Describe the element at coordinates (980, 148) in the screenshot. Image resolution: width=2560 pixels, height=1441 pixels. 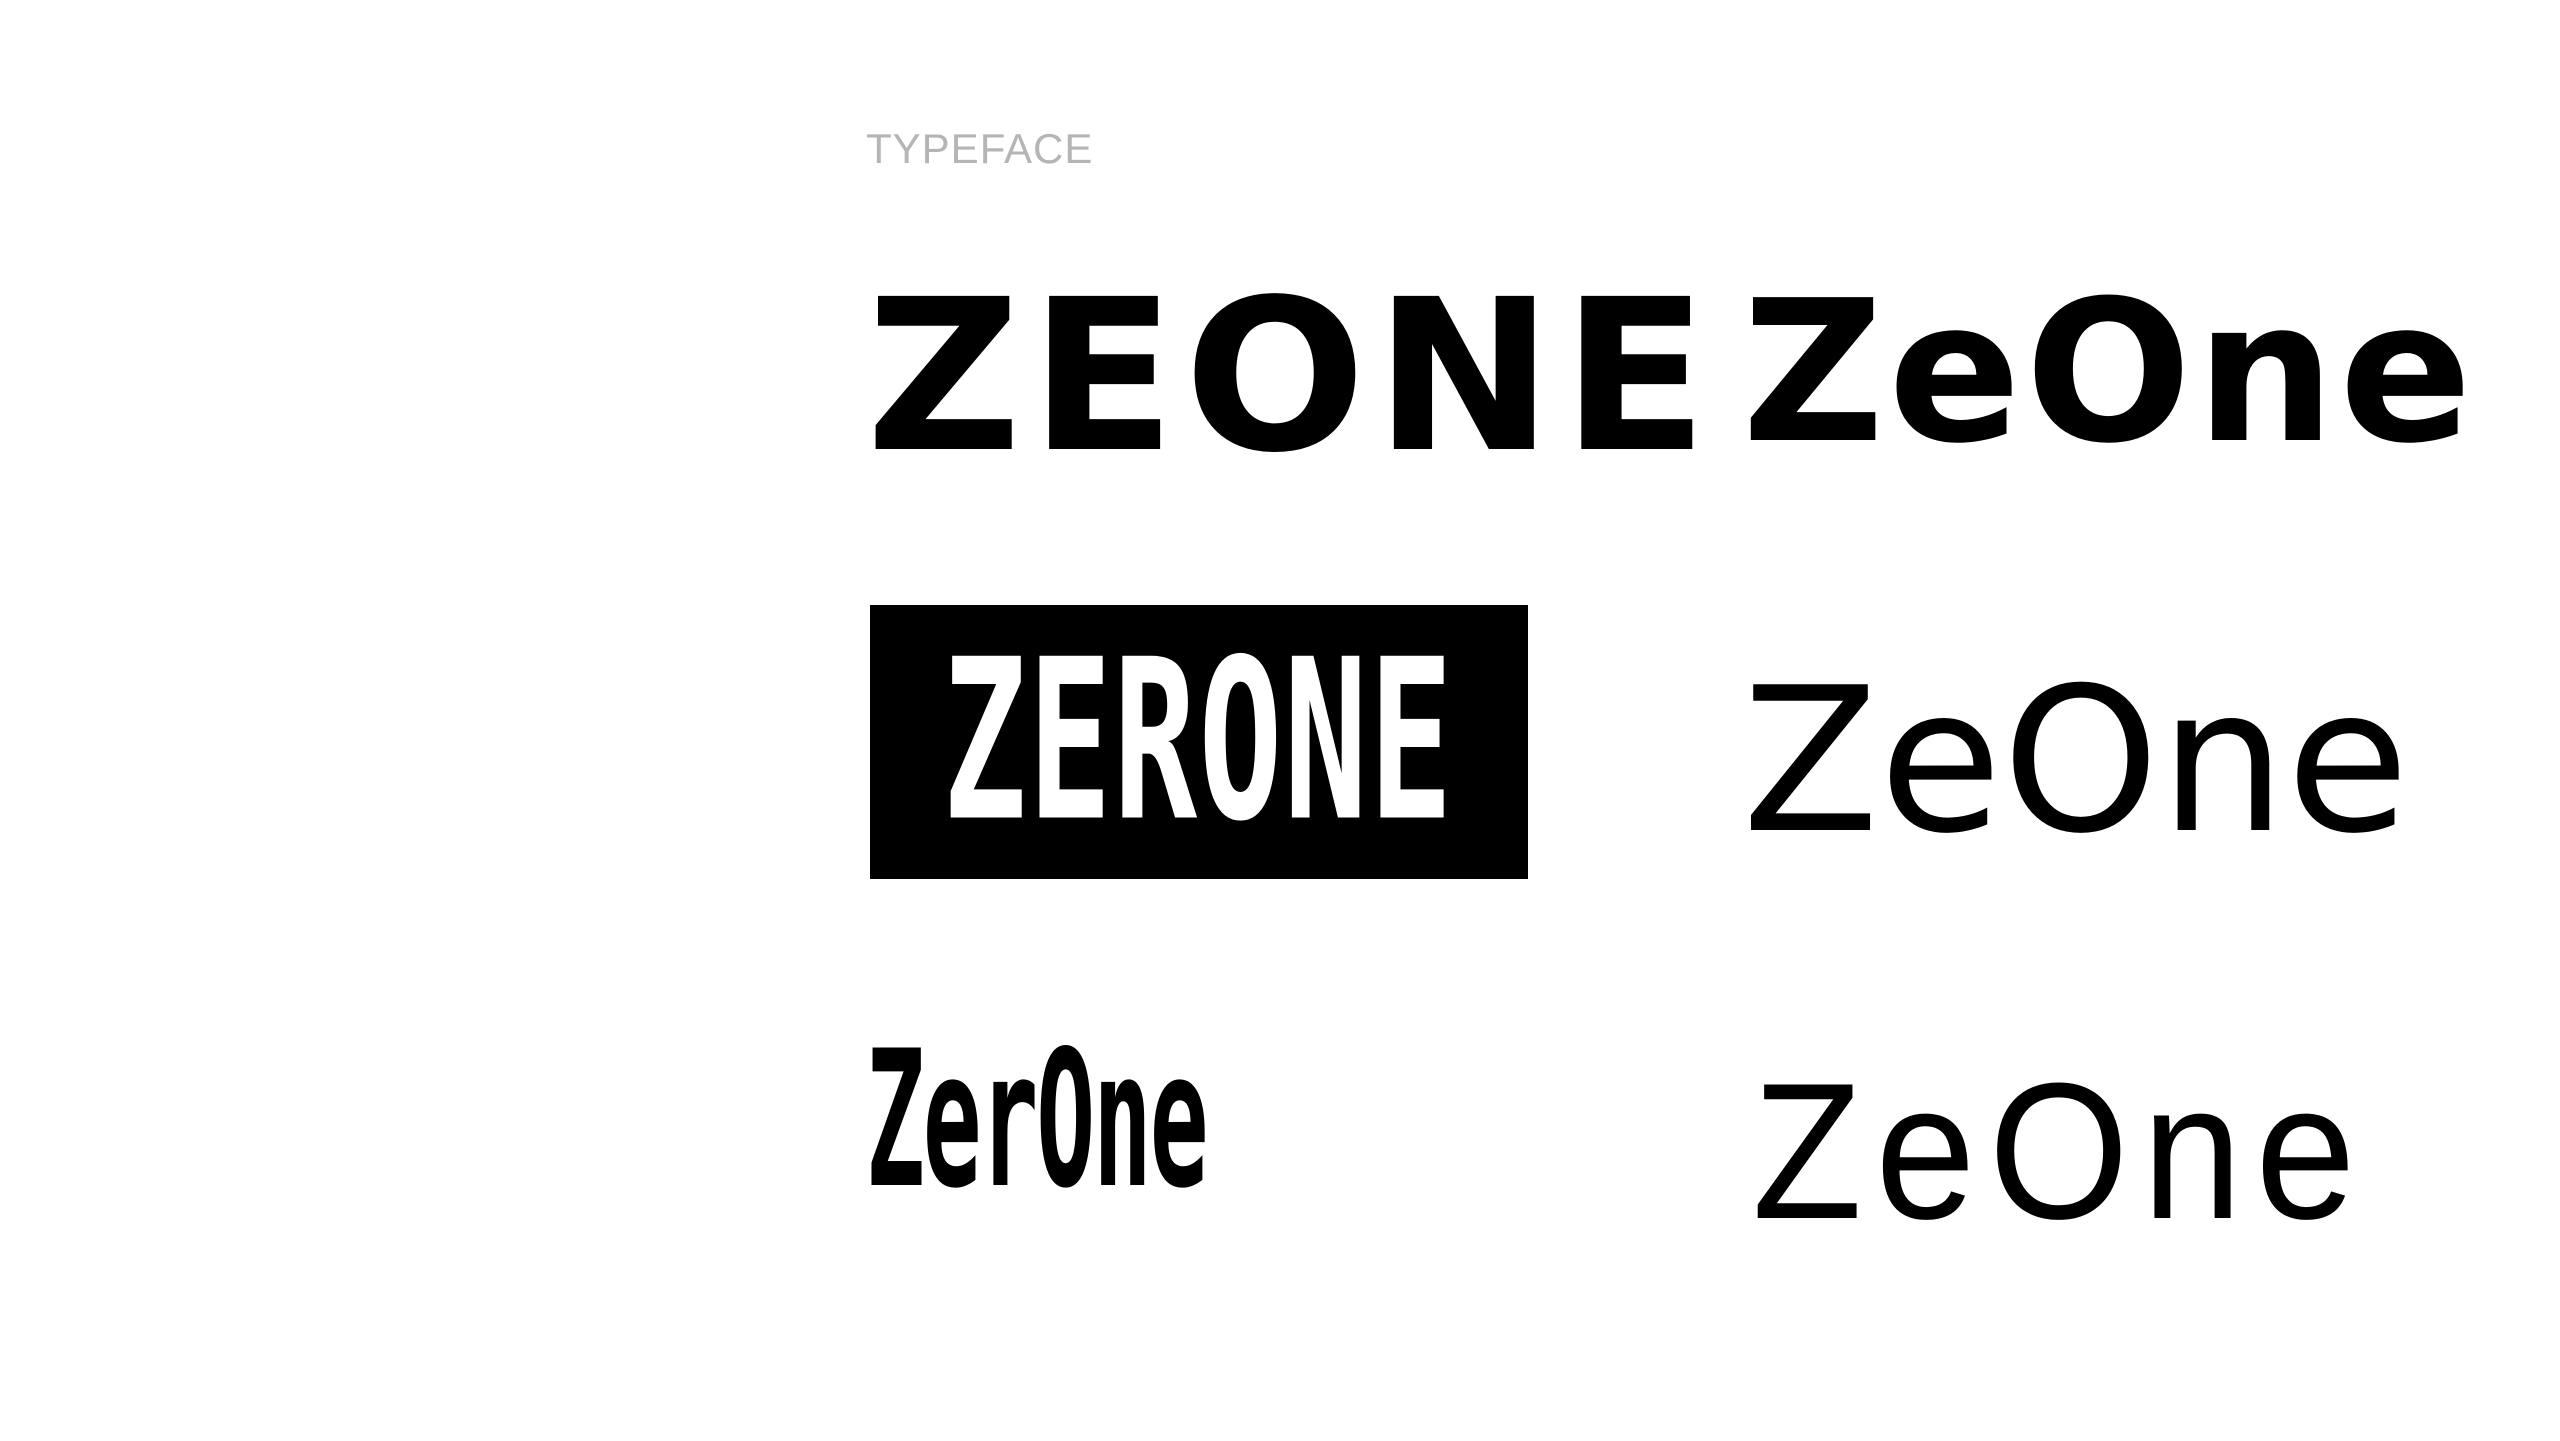
I see `section-label: TYPEFACE` at that location.